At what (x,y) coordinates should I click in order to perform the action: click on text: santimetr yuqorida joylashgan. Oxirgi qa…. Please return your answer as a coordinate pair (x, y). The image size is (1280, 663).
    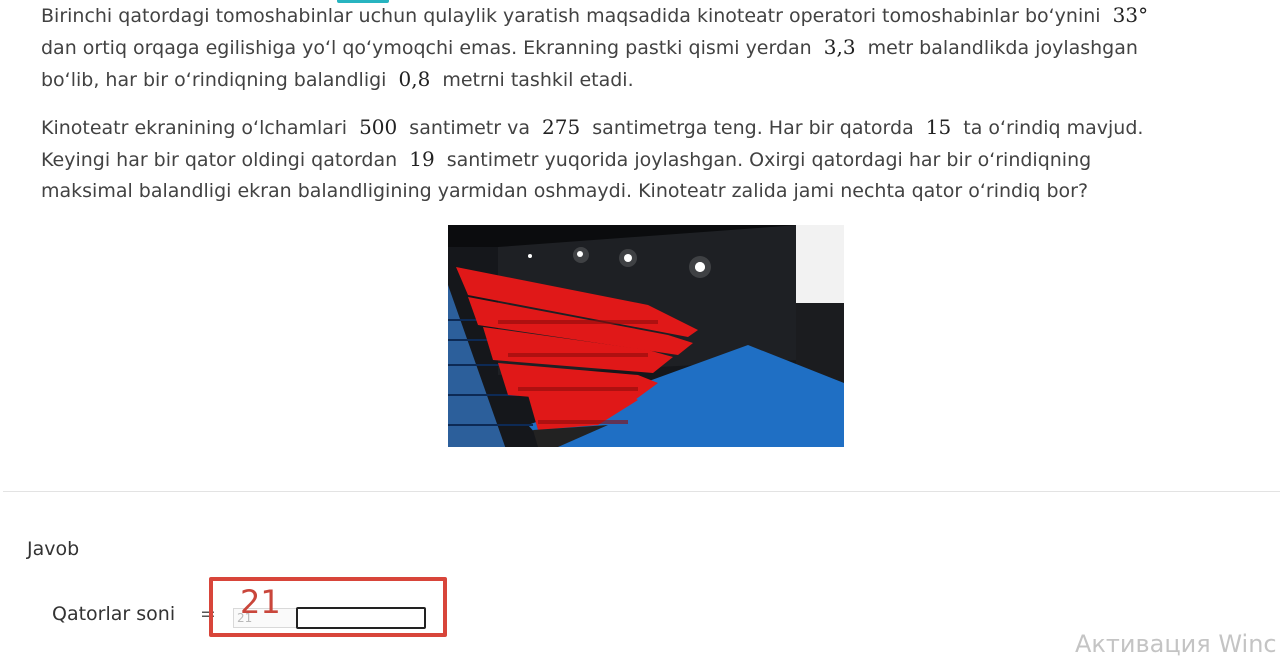
    Looking at the image, I should click on (769, 160).